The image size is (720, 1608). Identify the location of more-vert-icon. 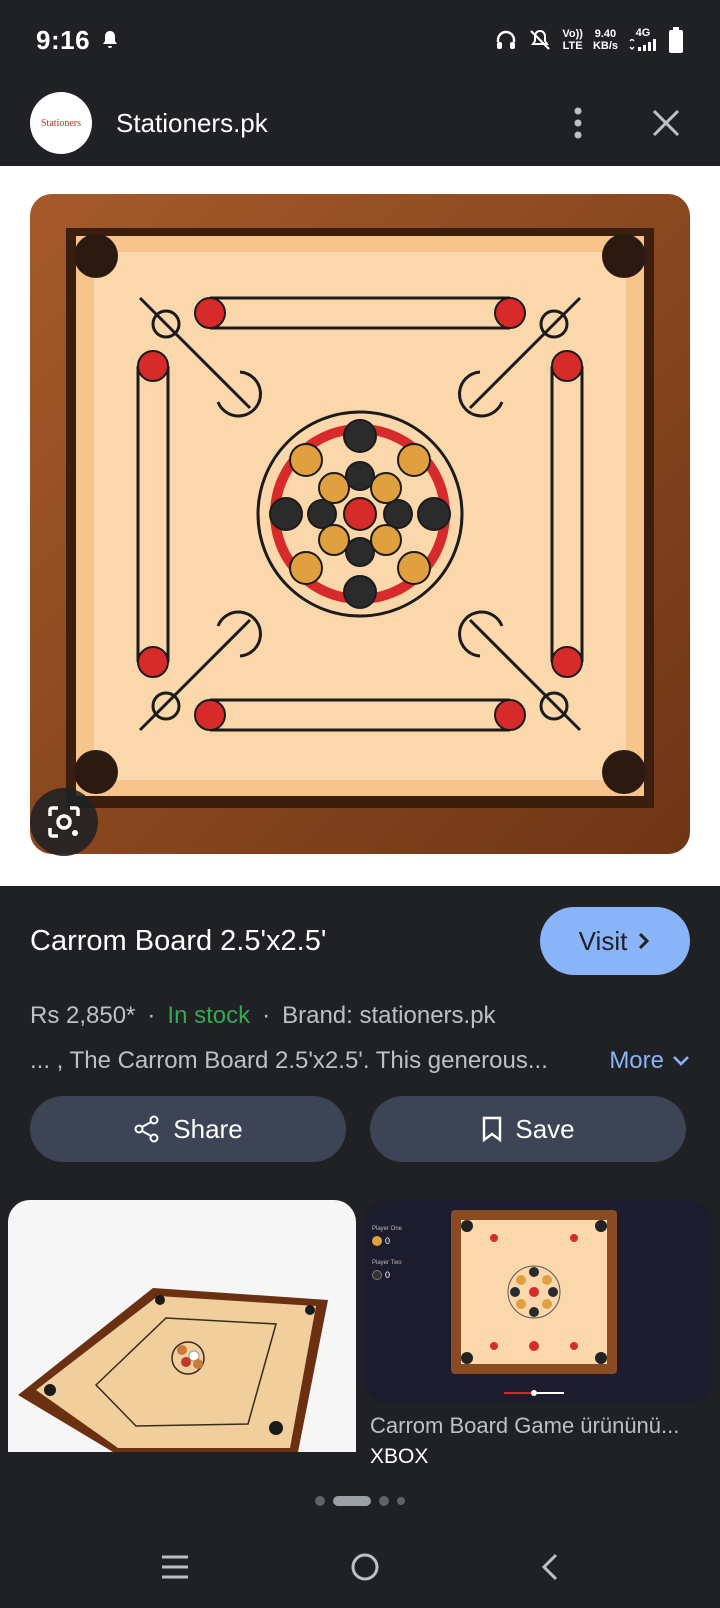
(578, 123).